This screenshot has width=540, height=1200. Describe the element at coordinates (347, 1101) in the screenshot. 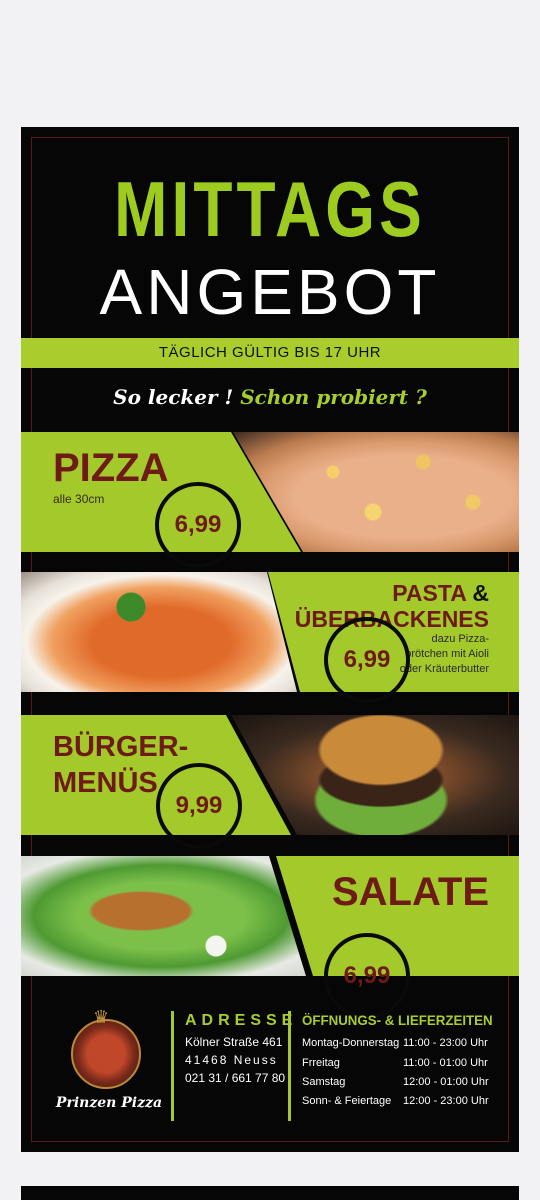

I see `hours-day: Sonn- & Feiertage` at that location.